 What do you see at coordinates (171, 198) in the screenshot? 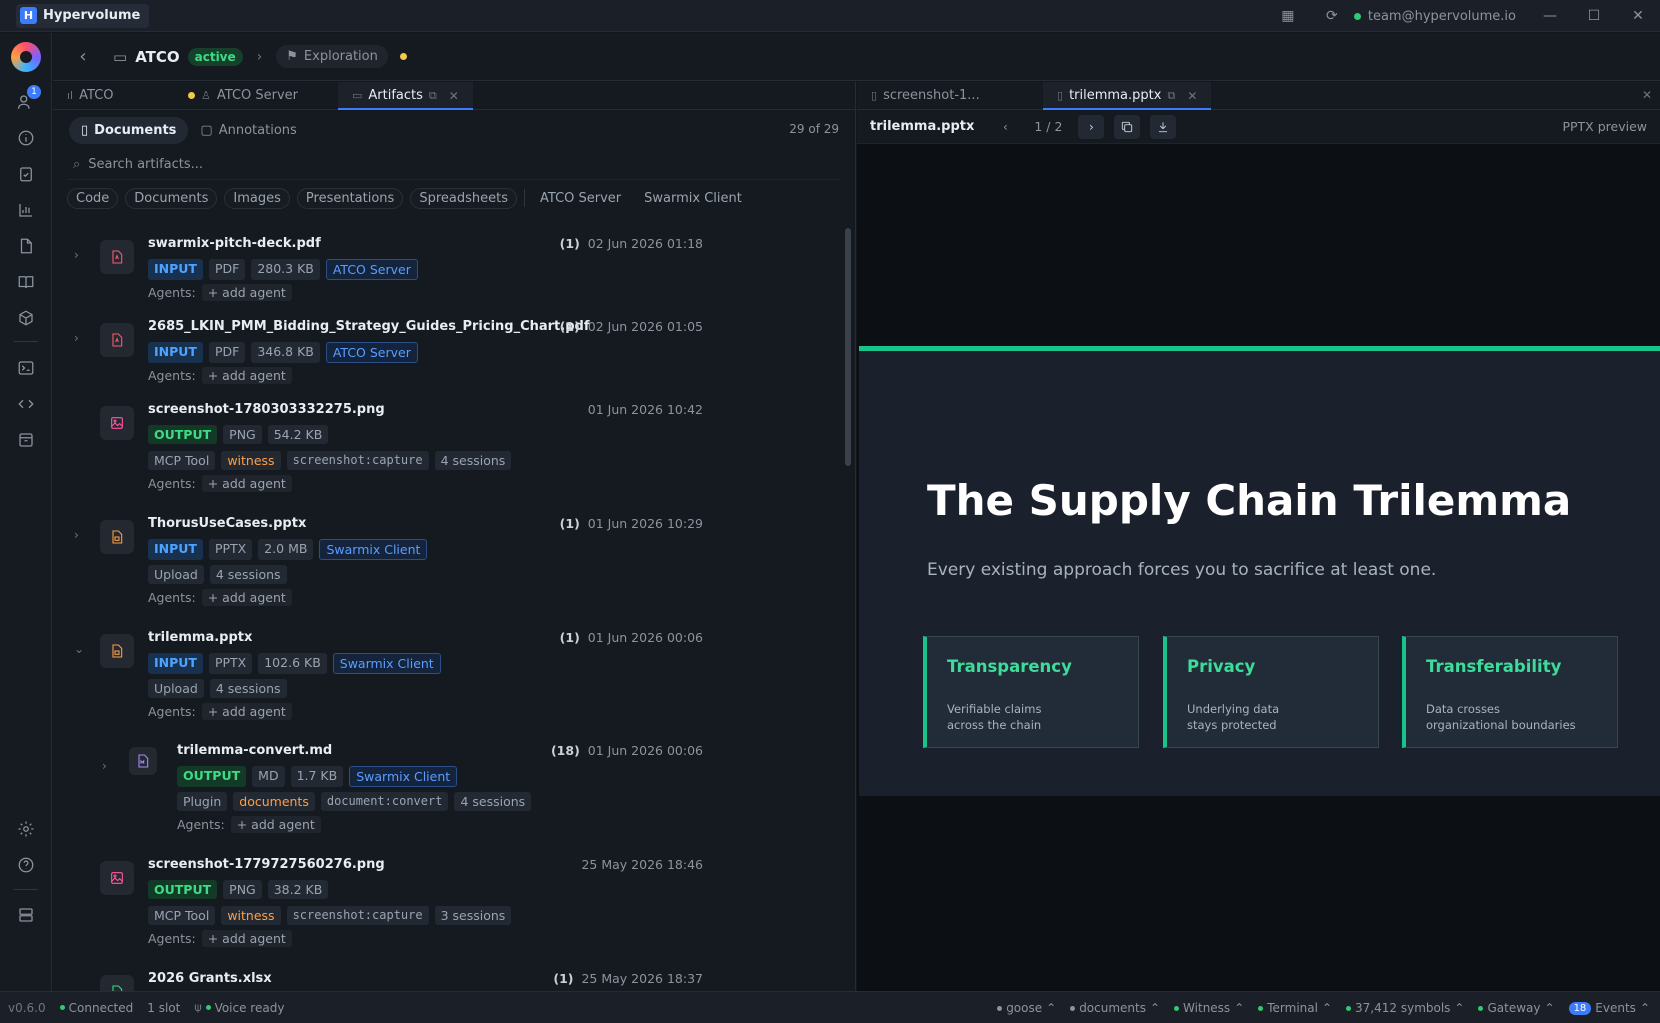
I see `filter-documents: Documents` at bounding box center [171, 198].